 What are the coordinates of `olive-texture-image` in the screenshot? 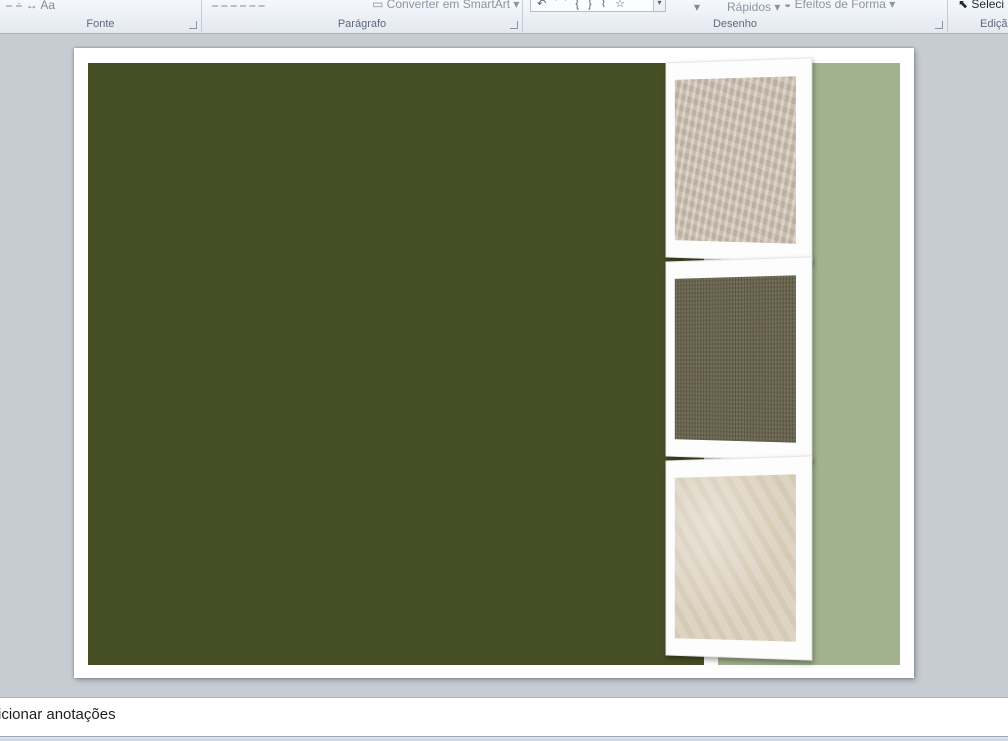 It's located at (735, 358).